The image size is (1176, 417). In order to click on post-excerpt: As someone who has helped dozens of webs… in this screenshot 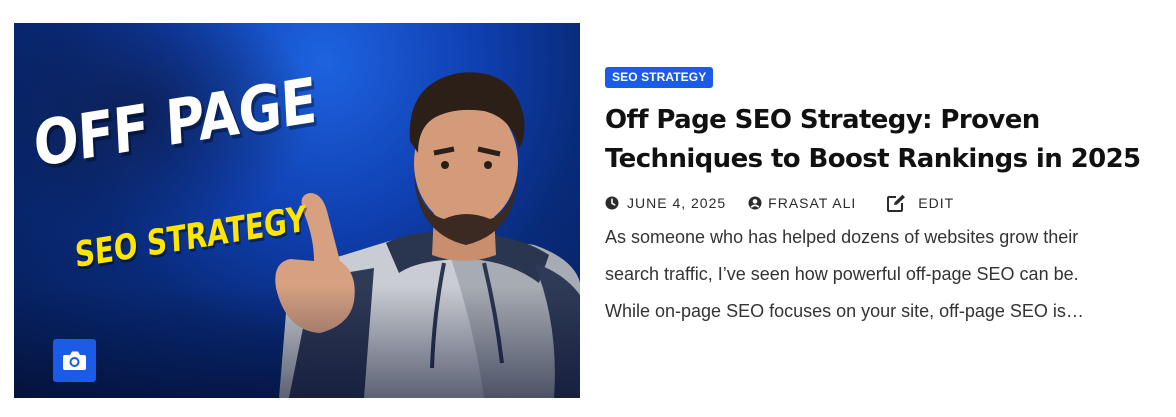, I will do `click(877, 274)`.